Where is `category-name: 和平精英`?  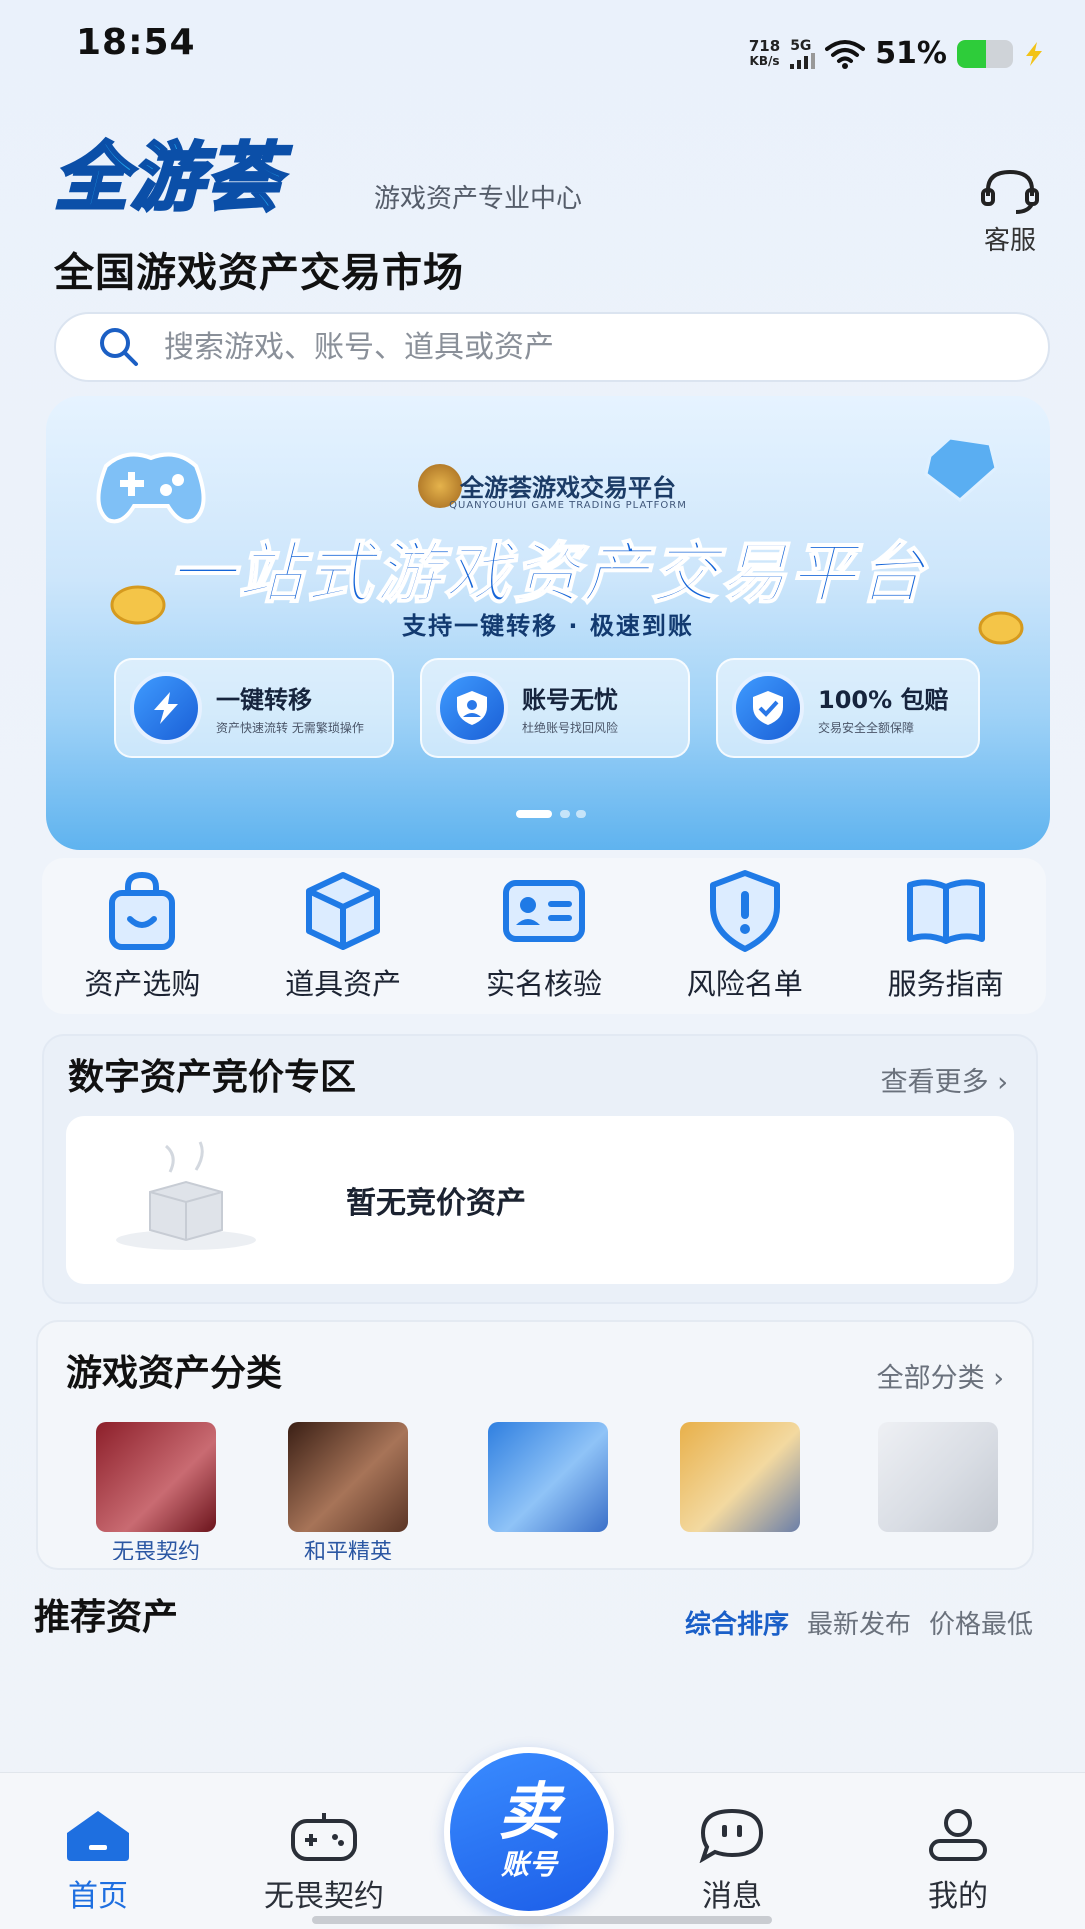
category-name: 和平精英 is located at coordinates (347, 1550).